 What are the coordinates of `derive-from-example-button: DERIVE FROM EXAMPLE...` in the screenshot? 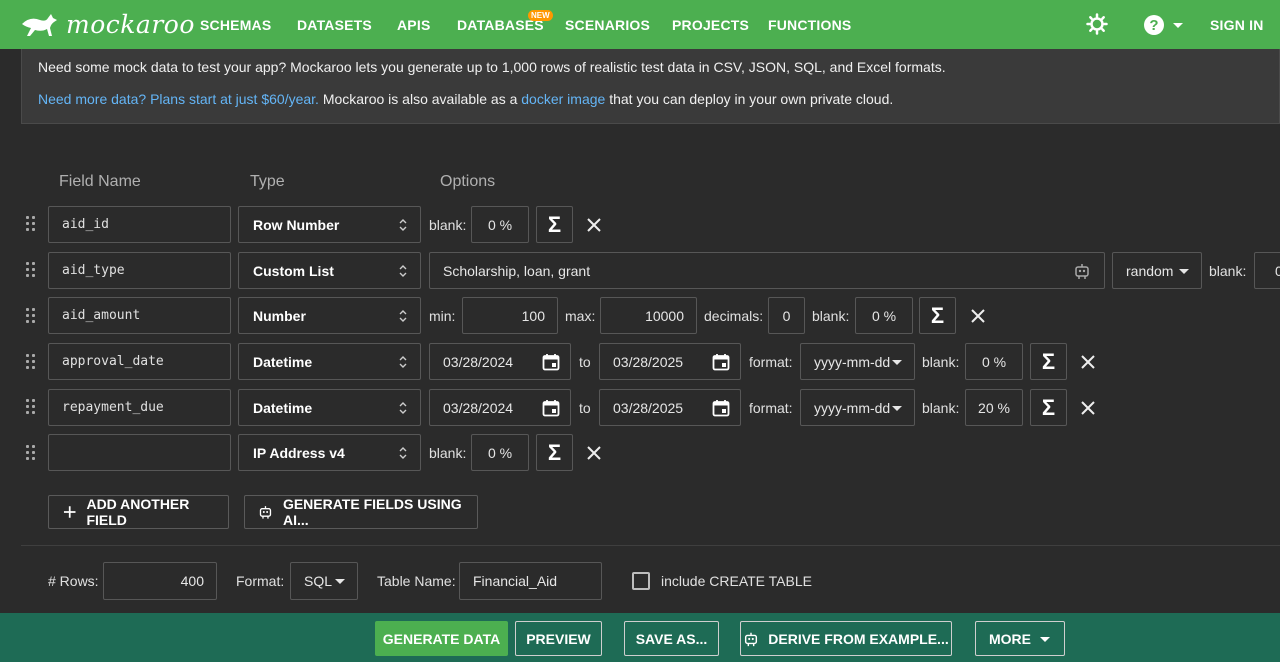 It's located at (846, 638).